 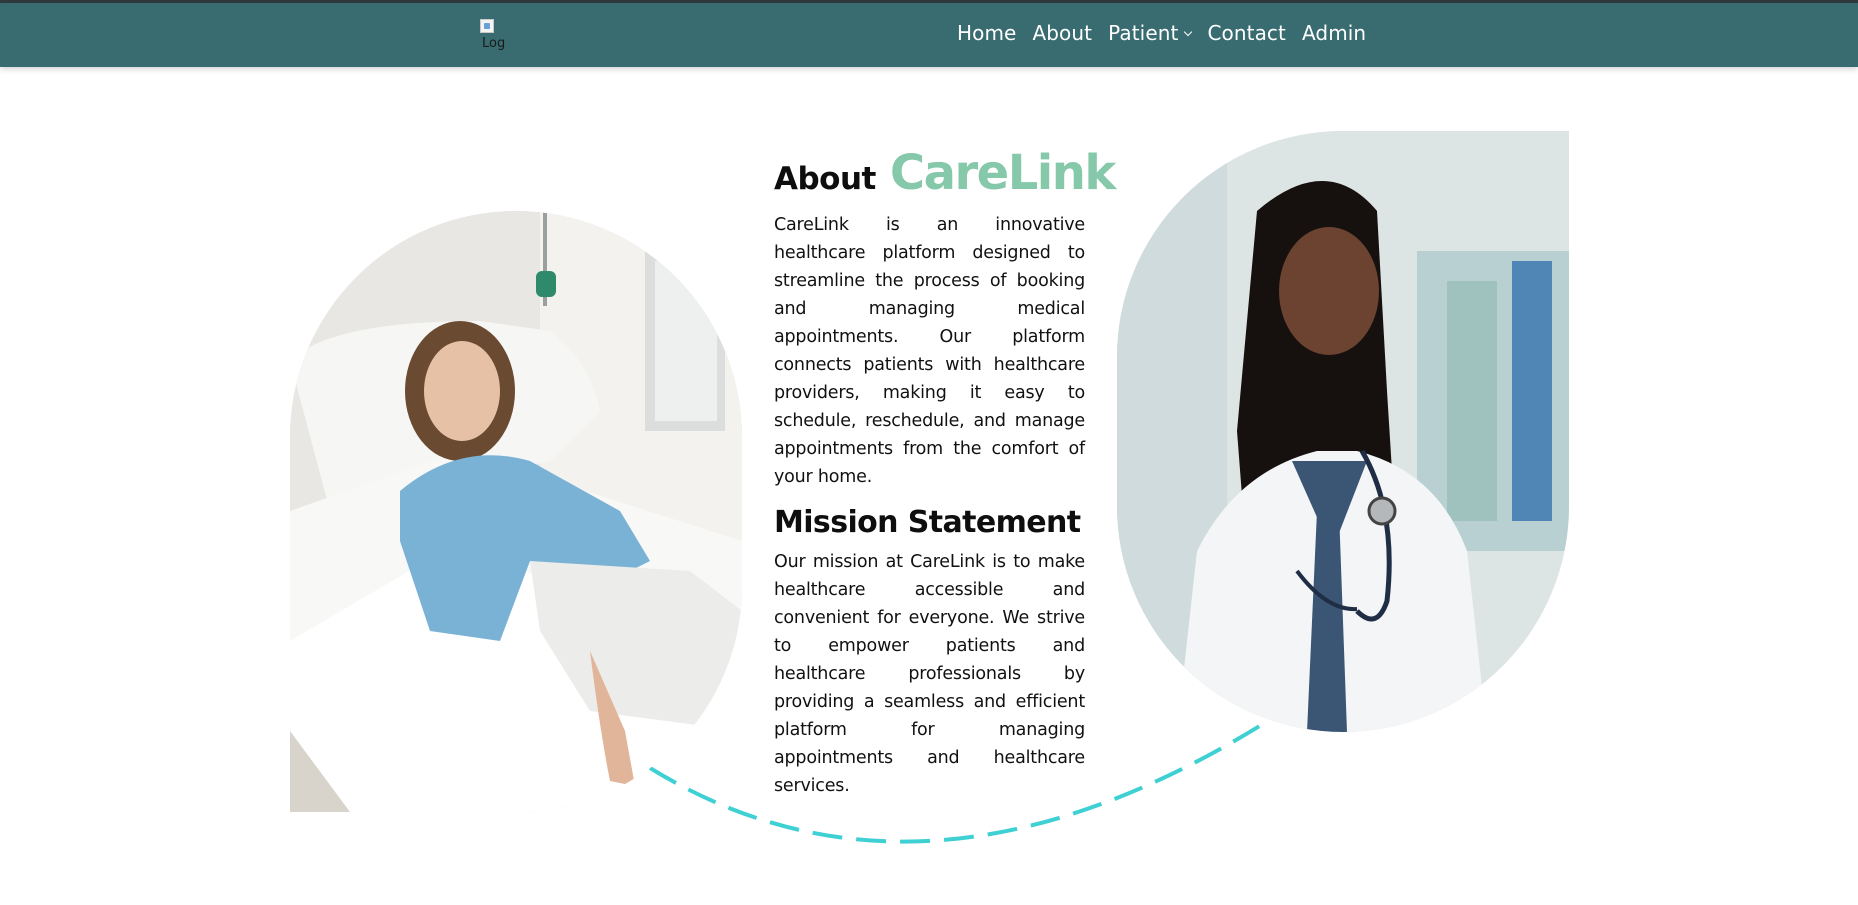 I want to click on nav-admin-label: Admin, so click(x=1334, y=33).